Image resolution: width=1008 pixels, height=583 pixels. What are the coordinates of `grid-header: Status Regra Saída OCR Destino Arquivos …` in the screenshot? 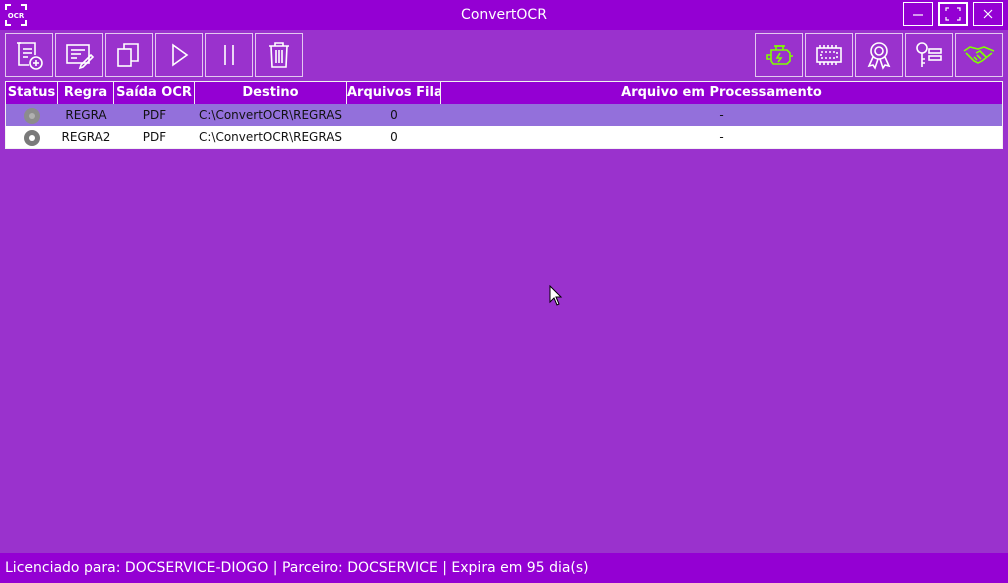 It's located at (504, 93).